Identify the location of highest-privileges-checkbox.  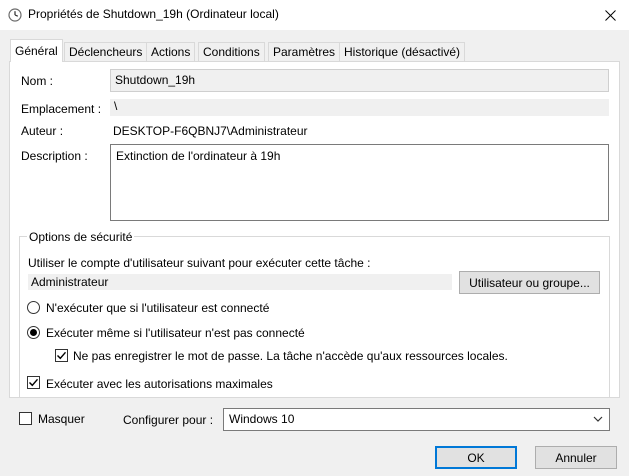
(33, 382).